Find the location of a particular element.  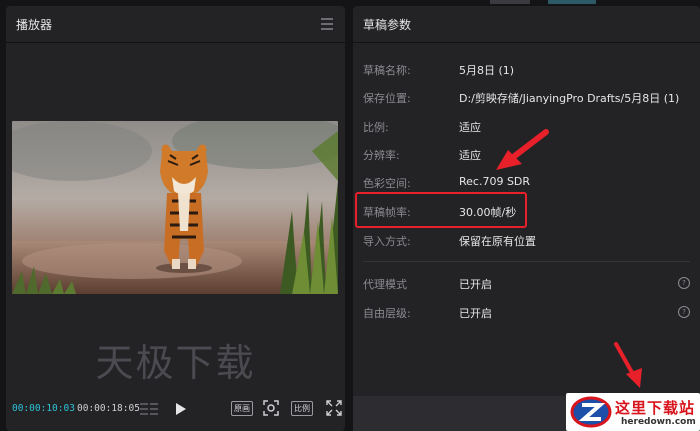

label-color-space: 色彩空间: is located at coordinates (387, 183).